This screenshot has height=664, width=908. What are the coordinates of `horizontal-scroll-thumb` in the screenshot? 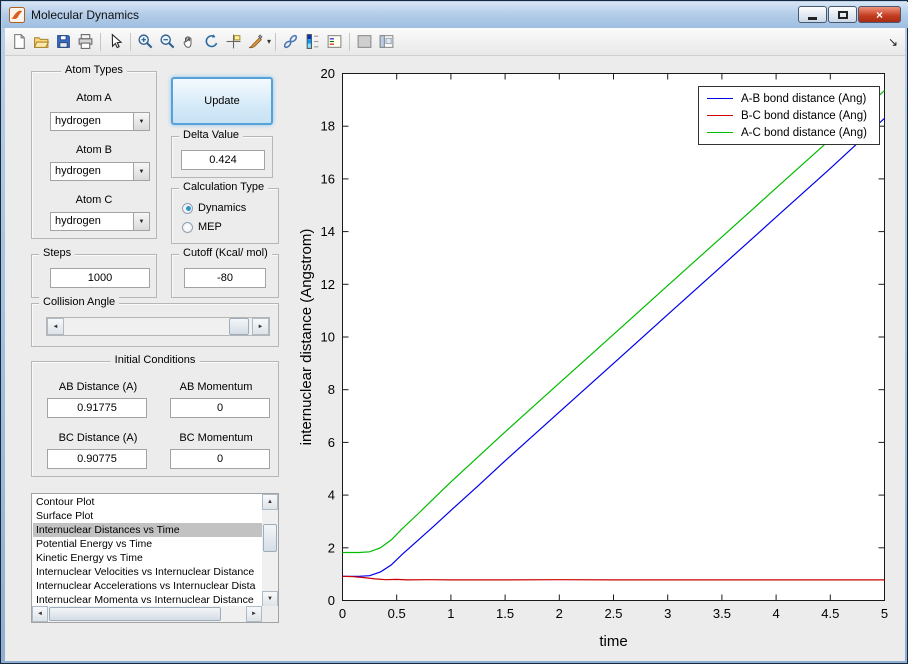 It's located at (135, 614).